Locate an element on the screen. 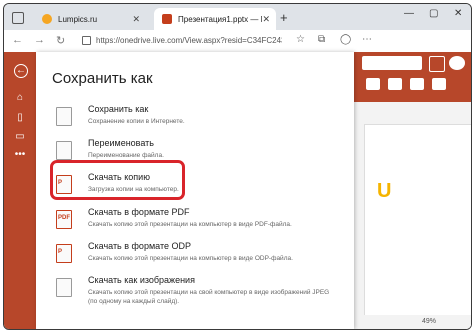 The height and width of the screenshot is (332, 474). zoom-level: 49% is located at coordinates (429, 321).